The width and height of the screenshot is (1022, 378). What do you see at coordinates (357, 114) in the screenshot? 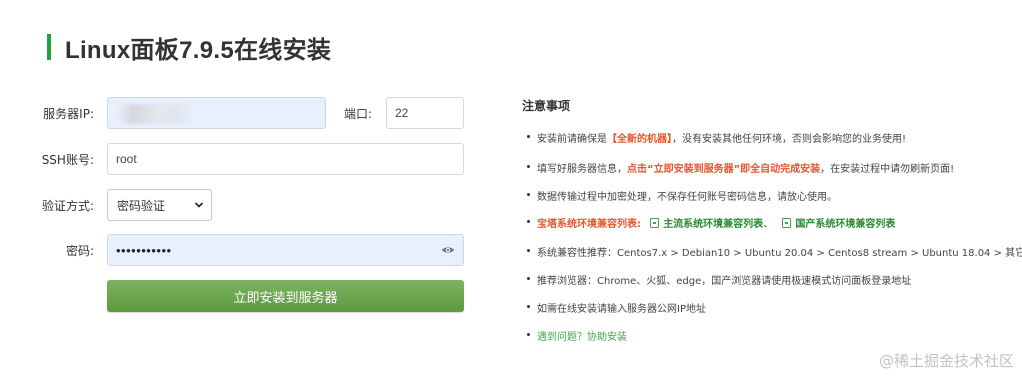
I see `port-label: 端口:` at bounding box center [357, 114].